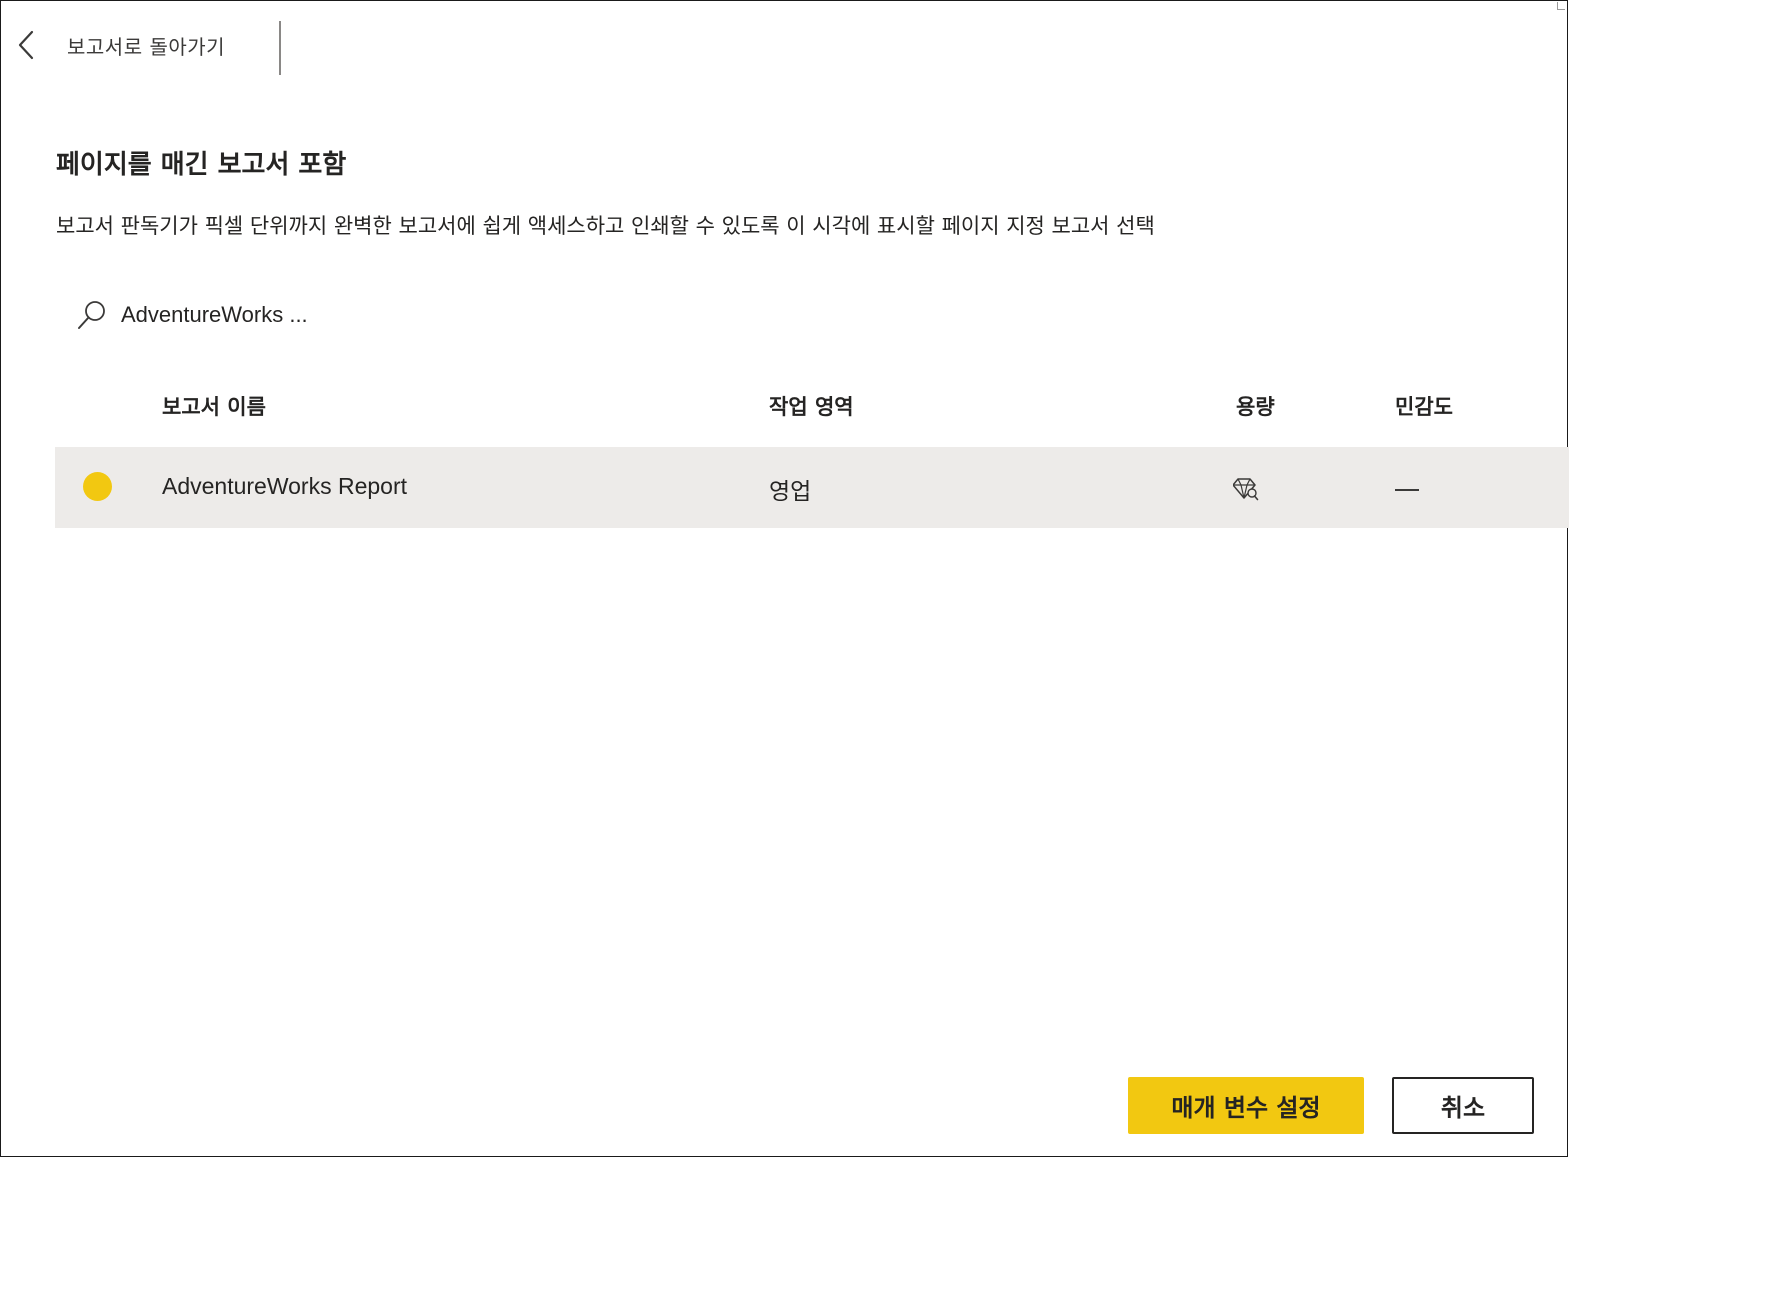  Describe the element at coordinates (280, 48) in the screenshot. I see `header-divider` at that location.